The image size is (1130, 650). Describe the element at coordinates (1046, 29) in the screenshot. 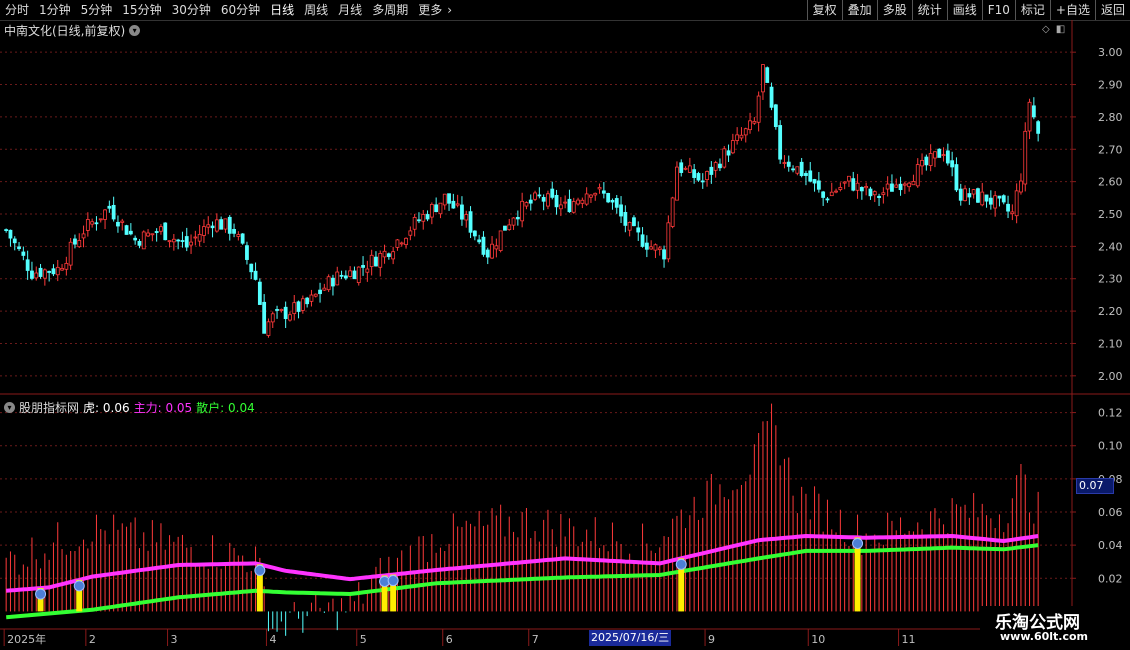

I see `diamond-icon: ◇` at that location.